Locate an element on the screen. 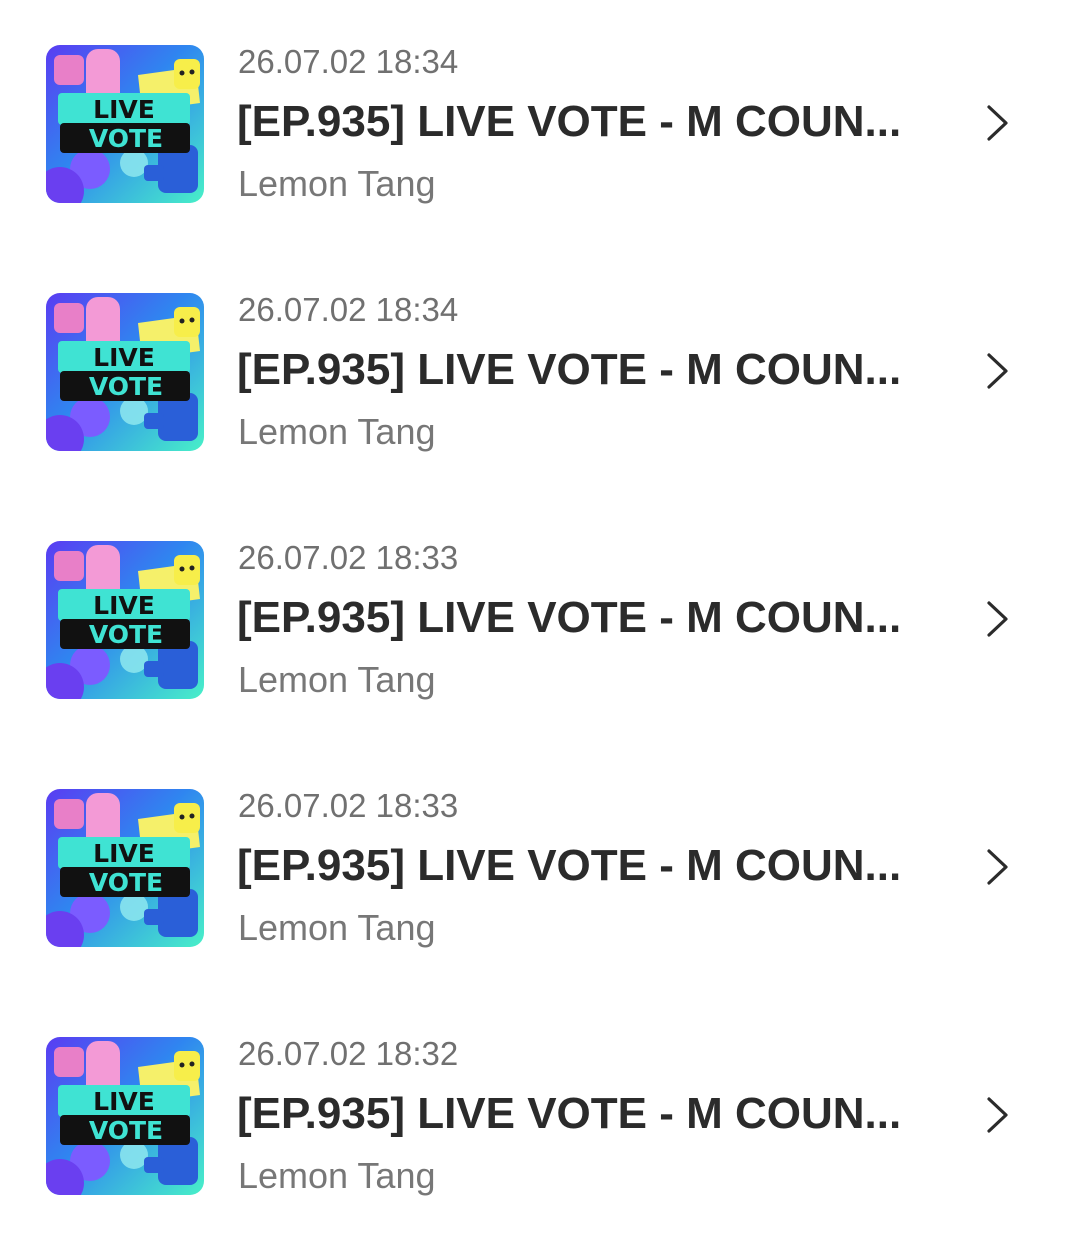 This screenshot has width=1080, height=1244. item-date: 26.07.02 18:32 is located at coordinates (348, 1053).